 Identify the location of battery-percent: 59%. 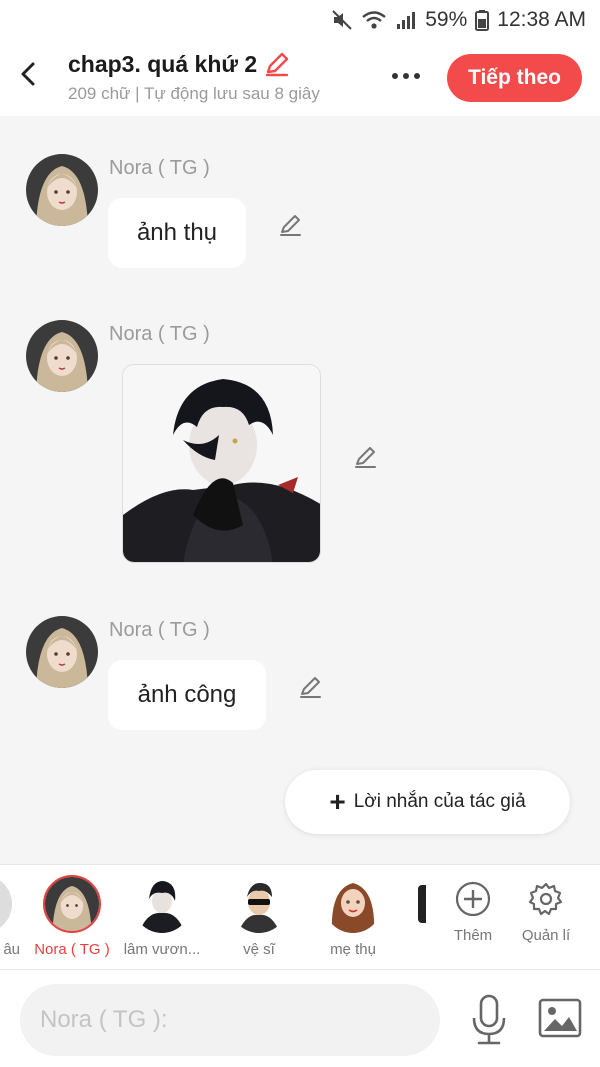
(446, 19).